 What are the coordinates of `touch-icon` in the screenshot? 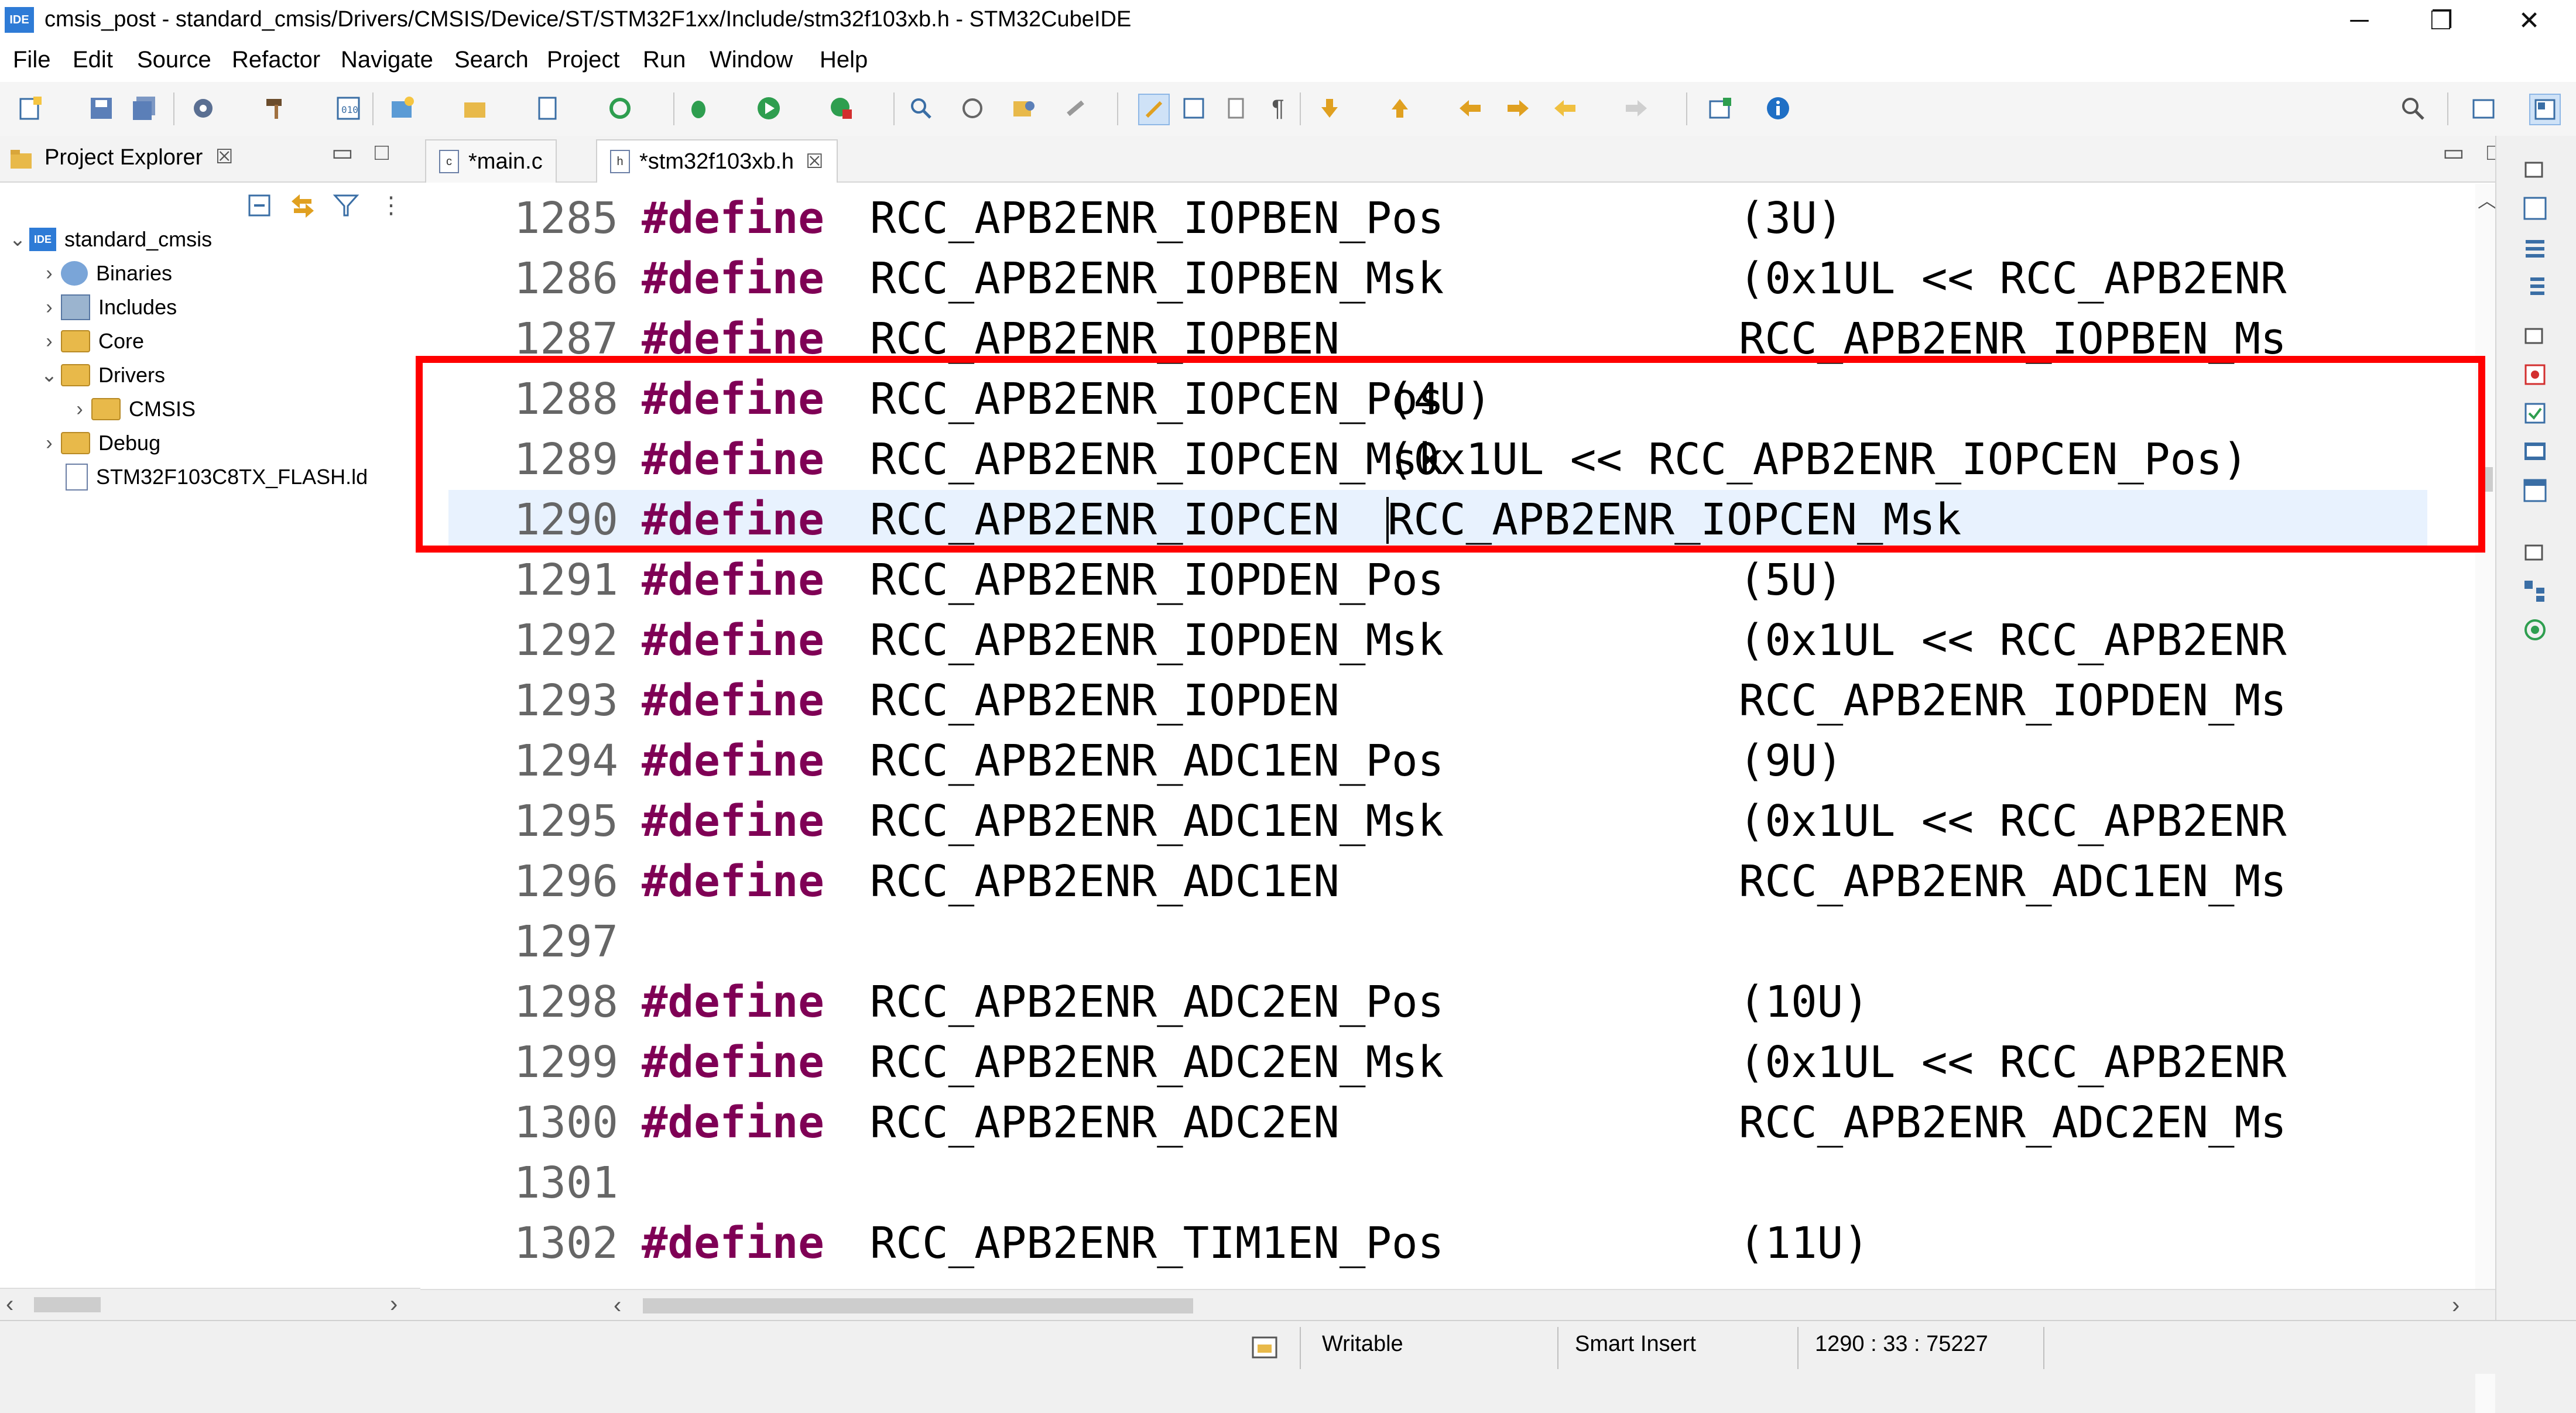 It's located at (972, 108).